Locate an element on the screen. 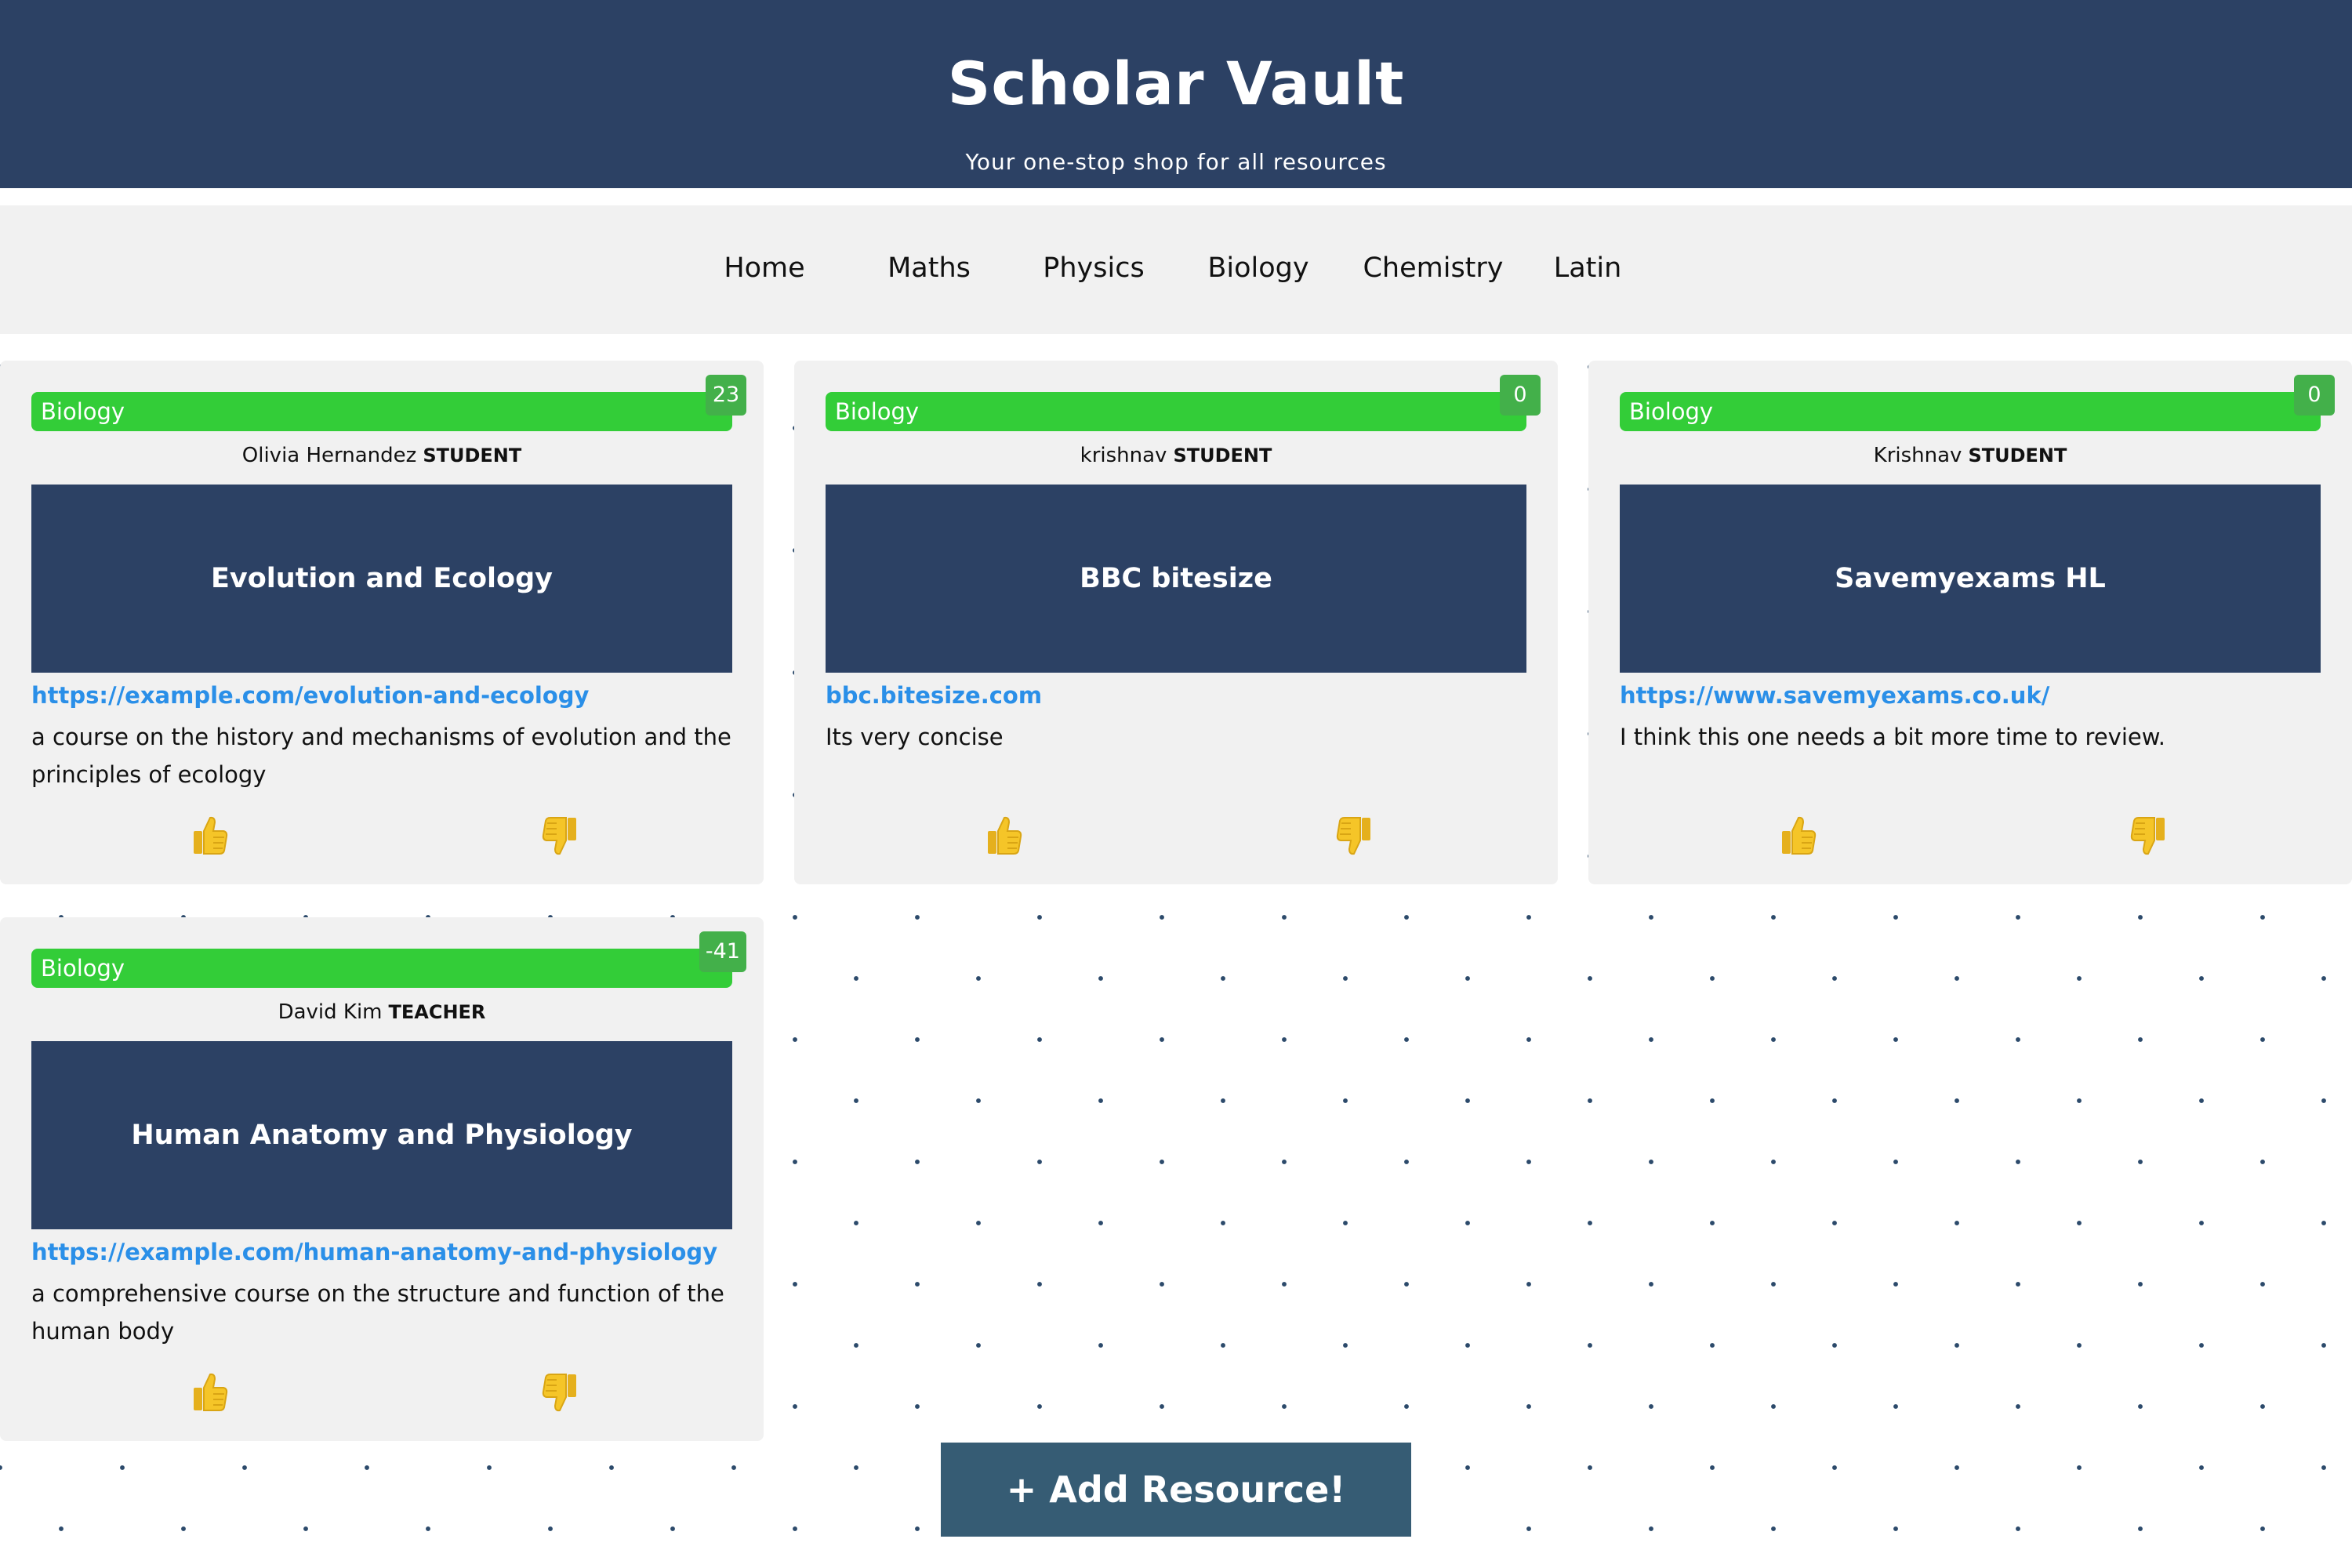  nav-item-physics: Physics is located at coordinates (1093, 268).